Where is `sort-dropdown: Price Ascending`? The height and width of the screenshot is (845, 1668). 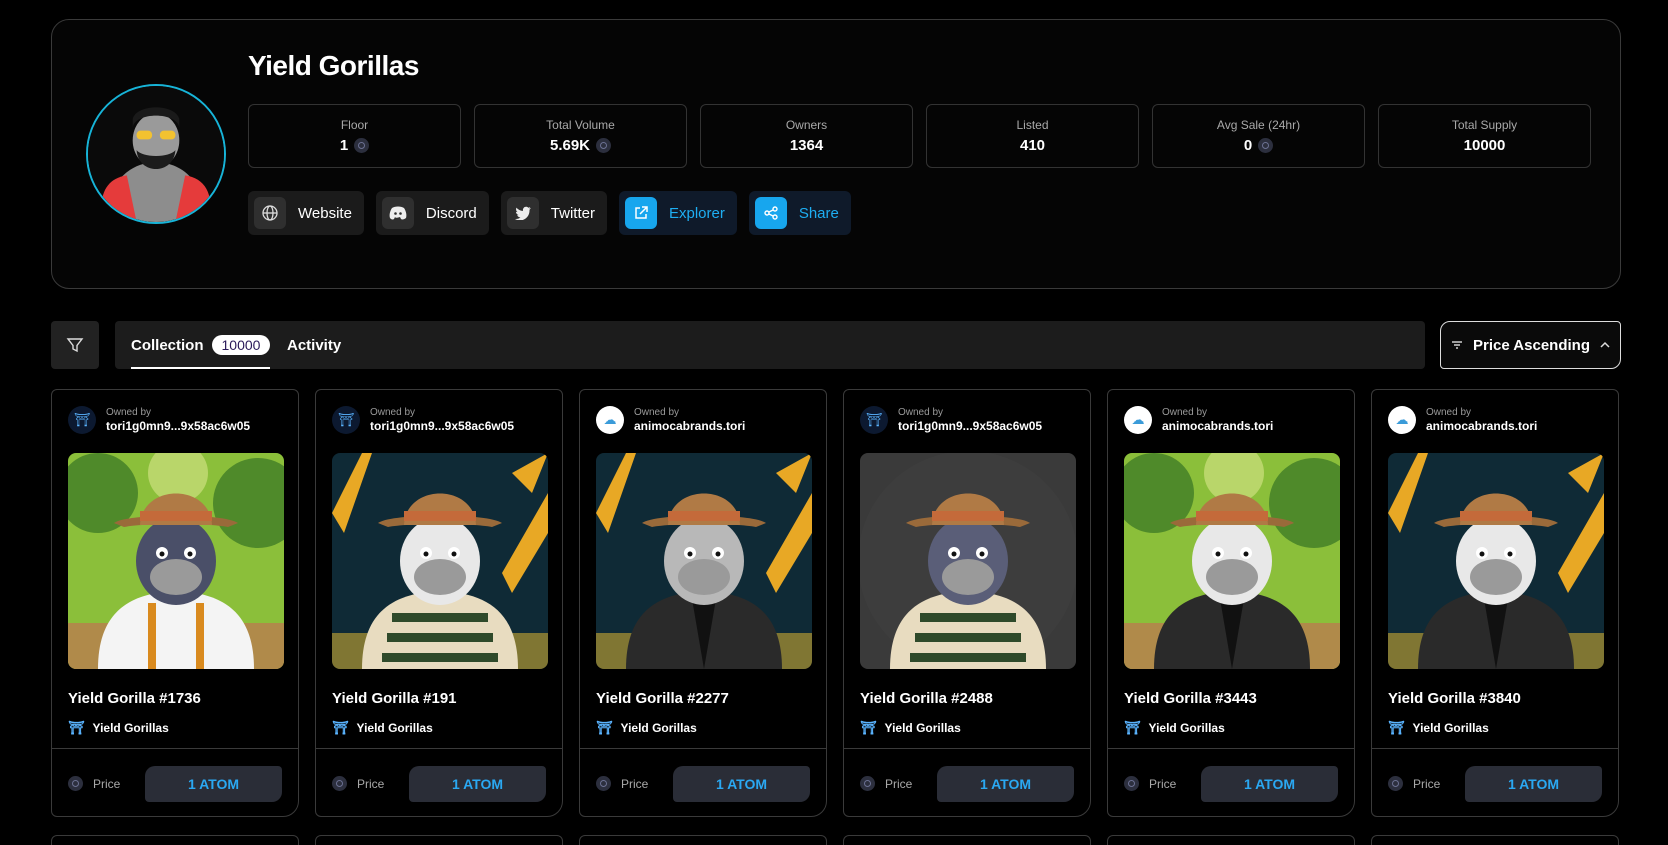 sort-dropdown: Price Ascending is located at coordinates (1530, 345).